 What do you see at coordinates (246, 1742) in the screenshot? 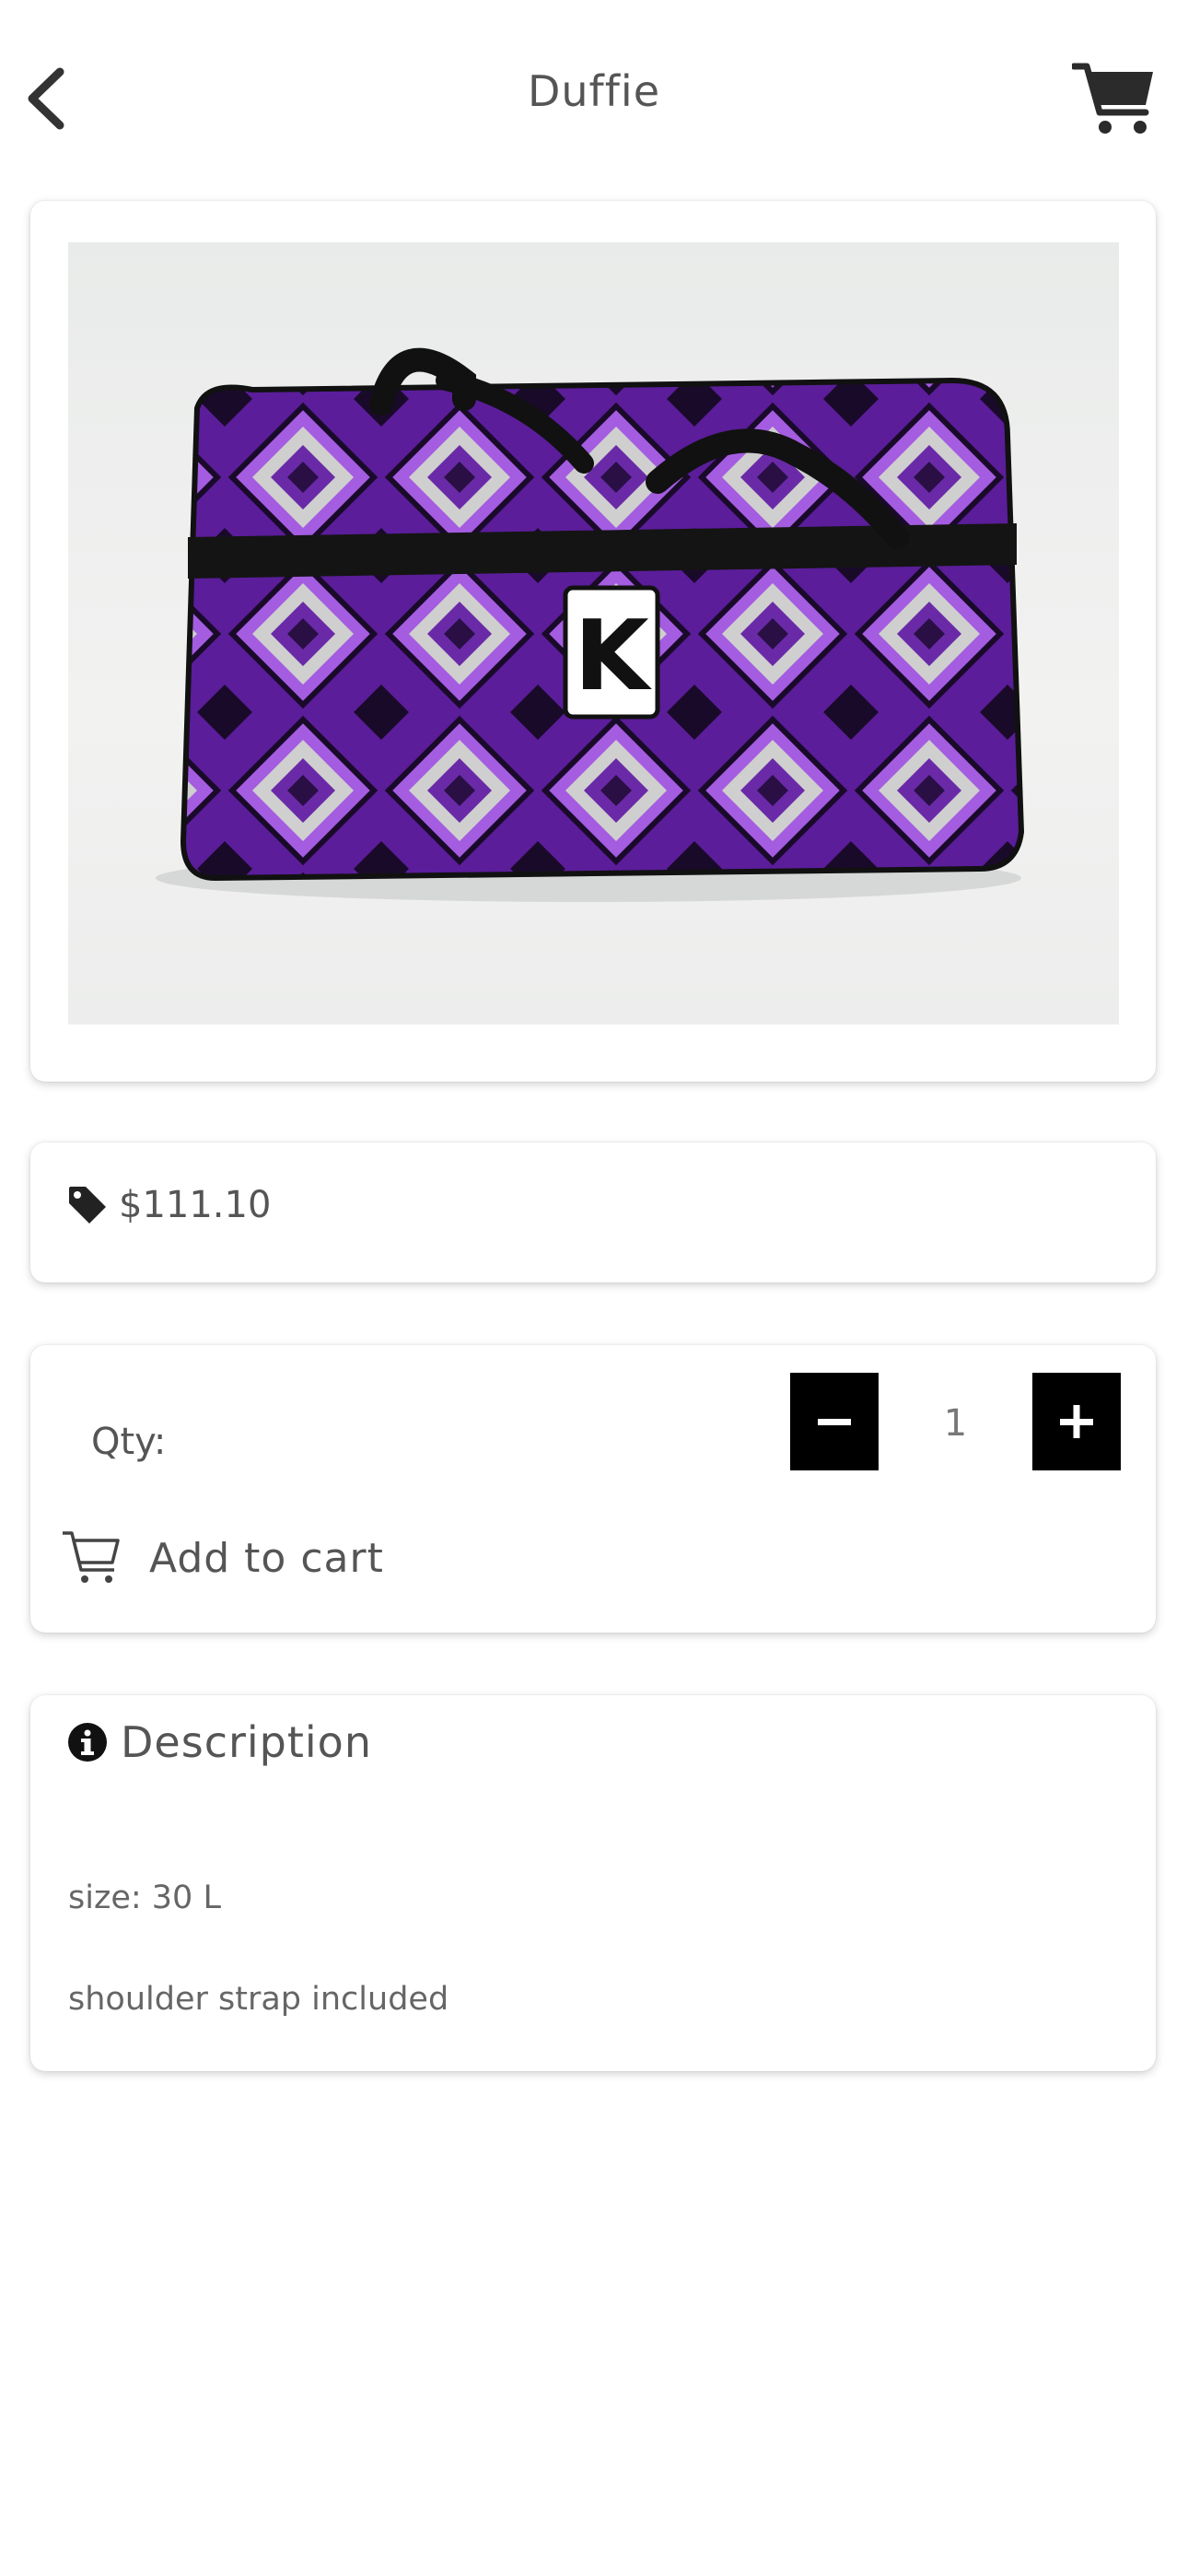
I see `description-title: Description` at bounding box center [246, 1742].